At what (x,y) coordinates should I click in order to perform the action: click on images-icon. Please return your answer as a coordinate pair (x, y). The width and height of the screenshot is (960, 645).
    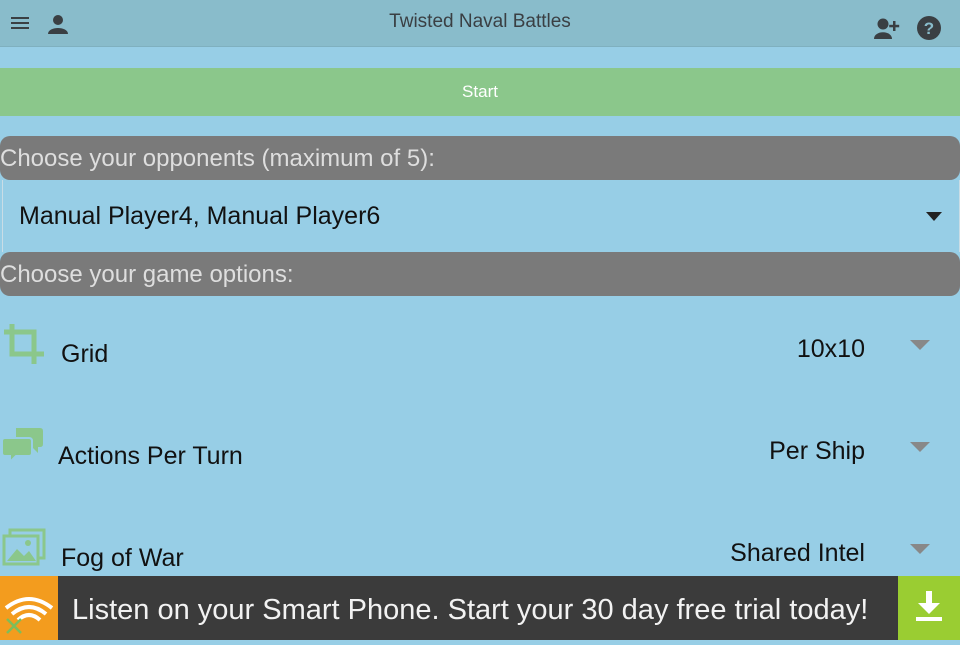
    Looking at the image, I should click on (24, 551).